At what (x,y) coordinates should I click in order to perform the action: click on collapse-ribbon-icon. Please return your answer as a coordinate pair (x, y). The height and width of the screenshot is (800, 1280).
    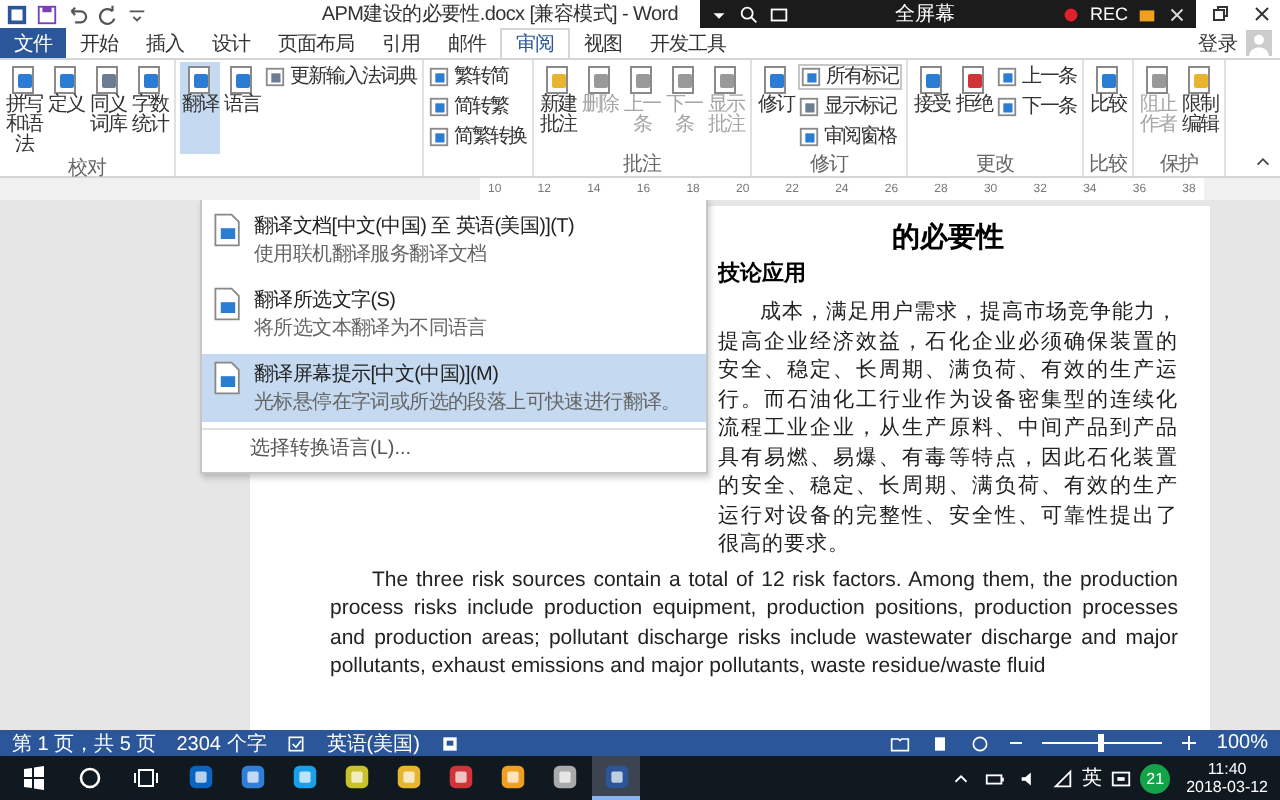
    Looking at the image, I should click on (1263, 161).